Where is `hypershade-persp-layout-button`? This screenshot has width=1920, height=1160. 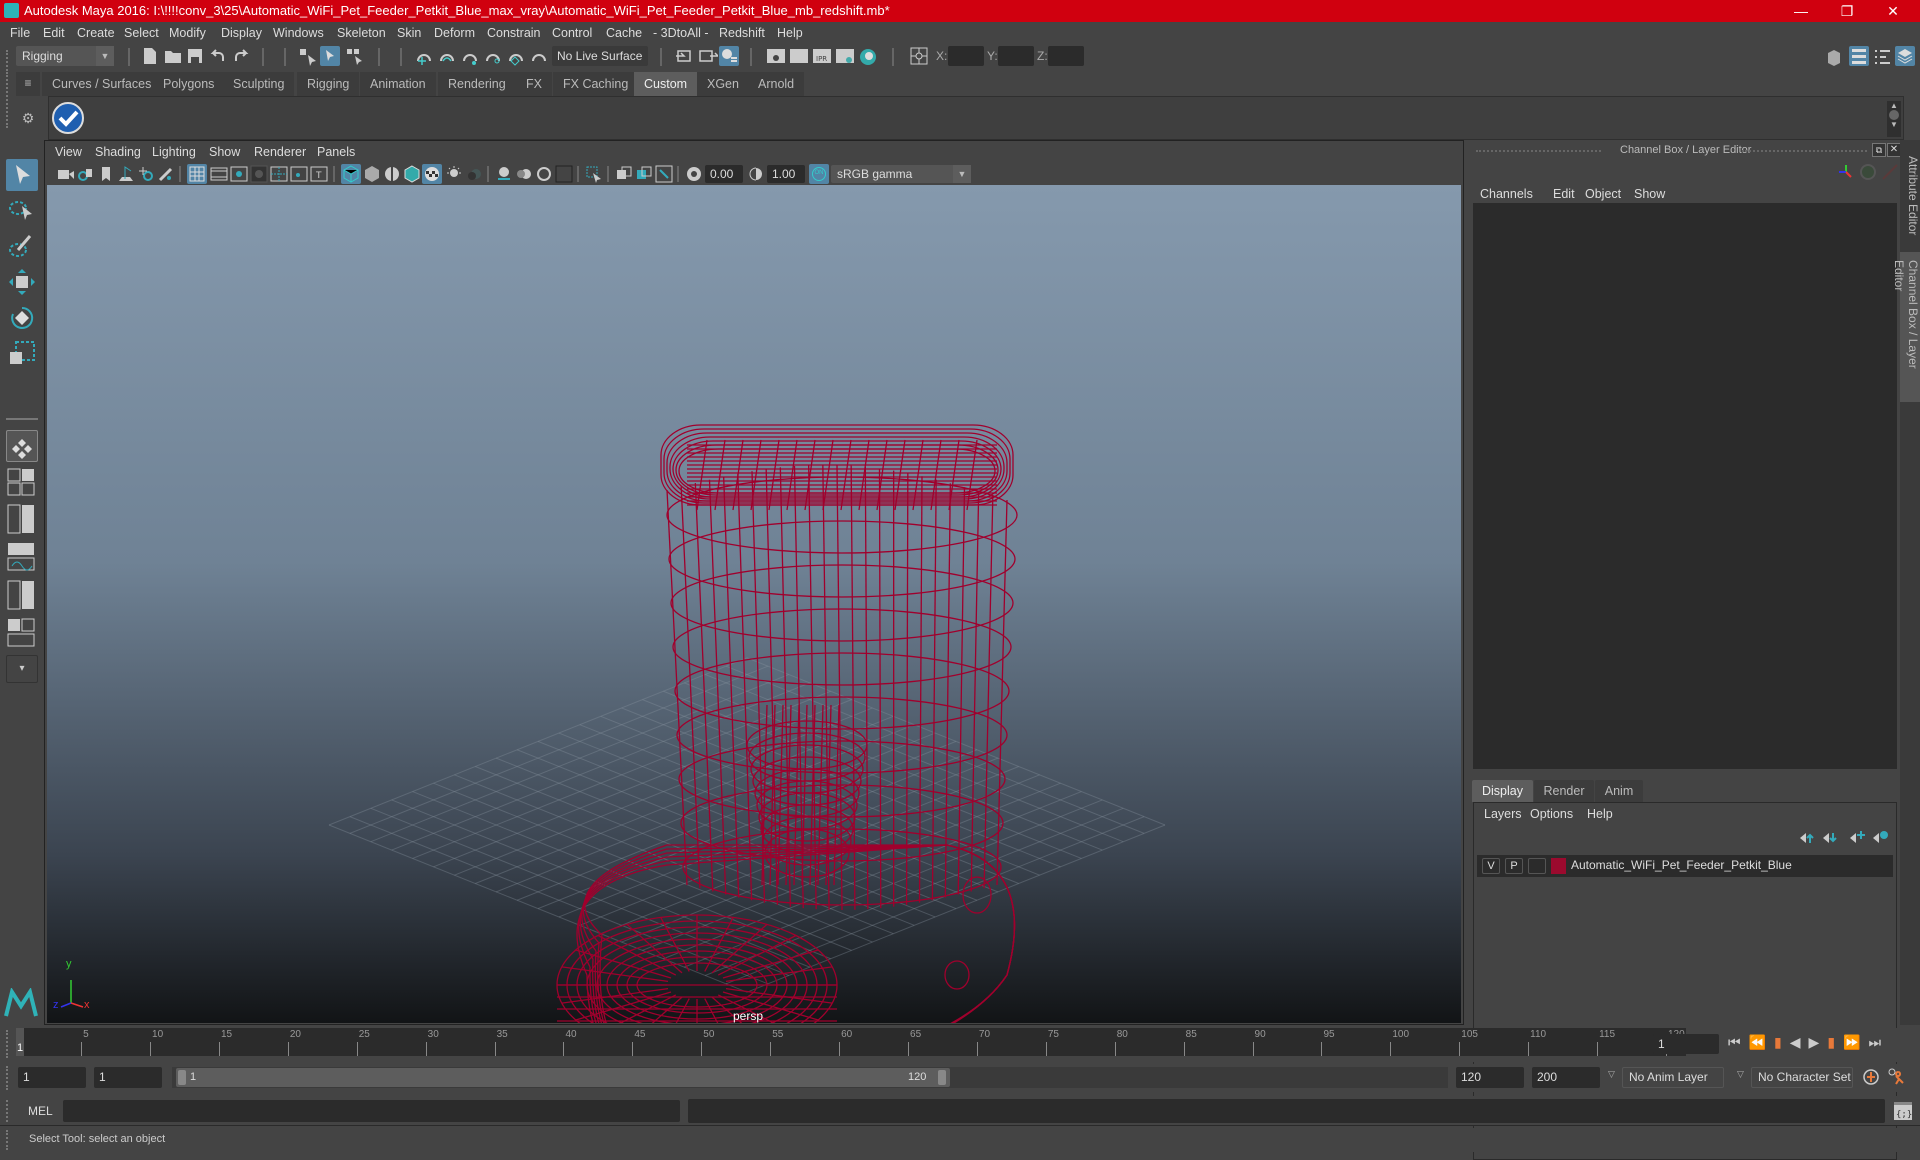
hypershade-persp-layout-button is located at coordinates (22, 595).